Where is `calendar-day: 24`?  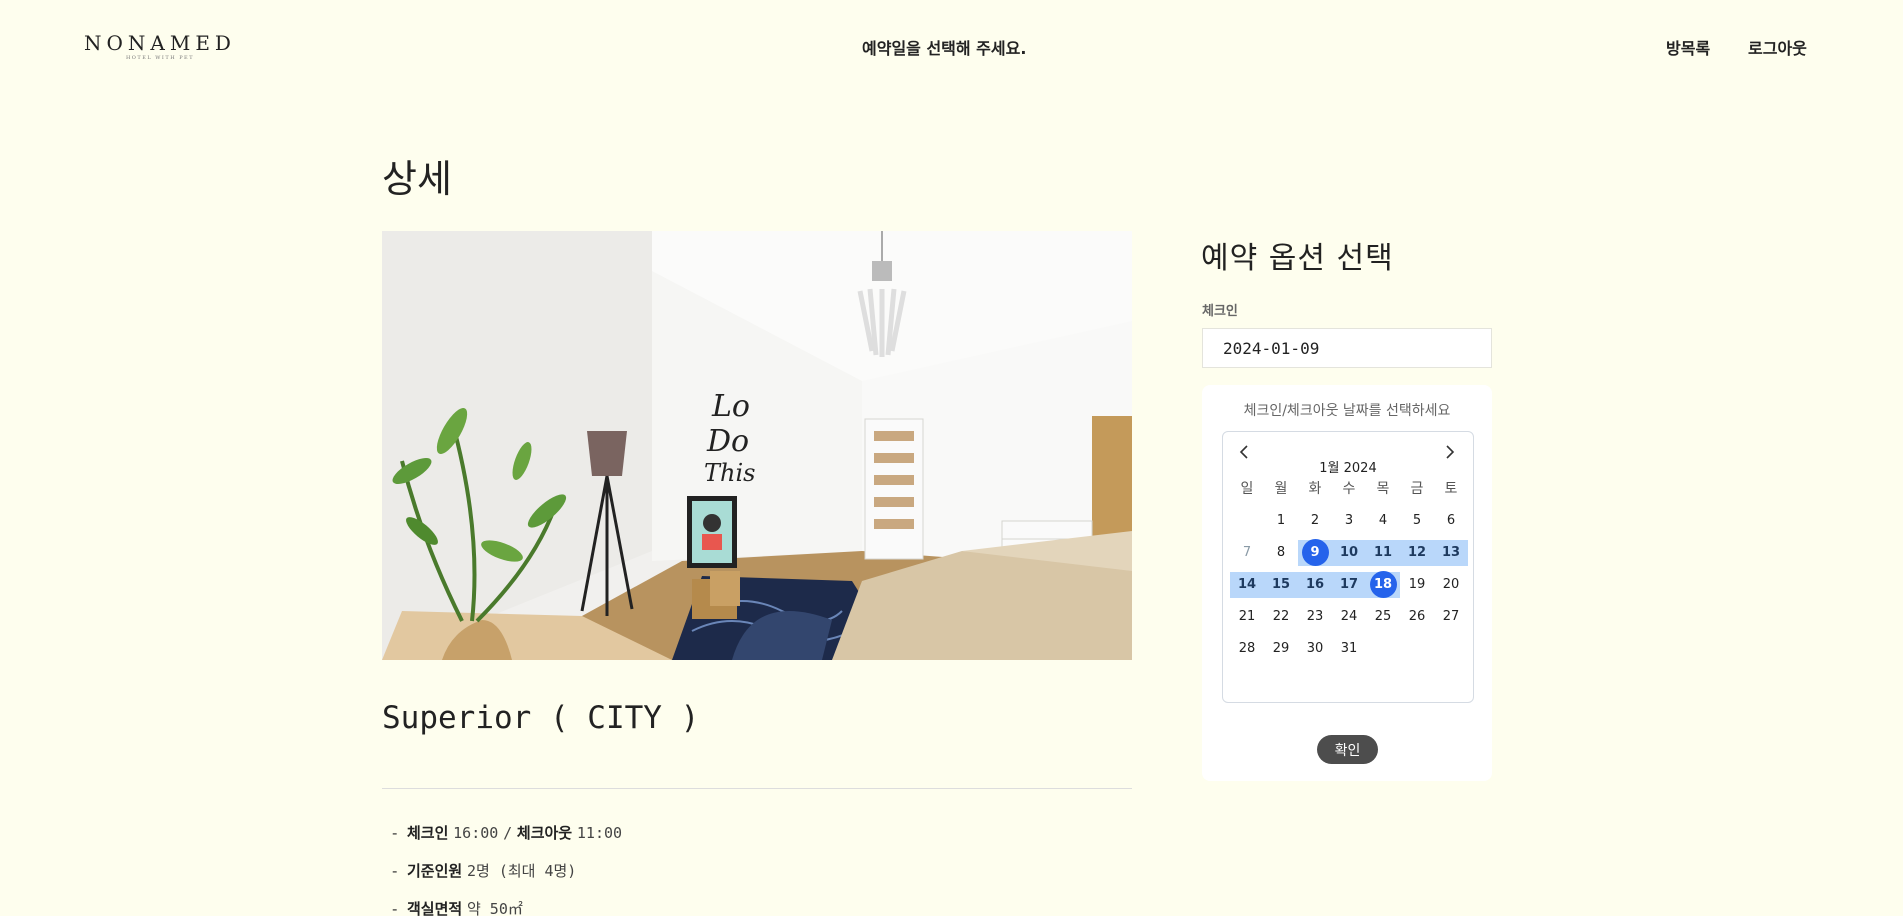
calendar-day: 24 is located at coordinates (1349, 617).